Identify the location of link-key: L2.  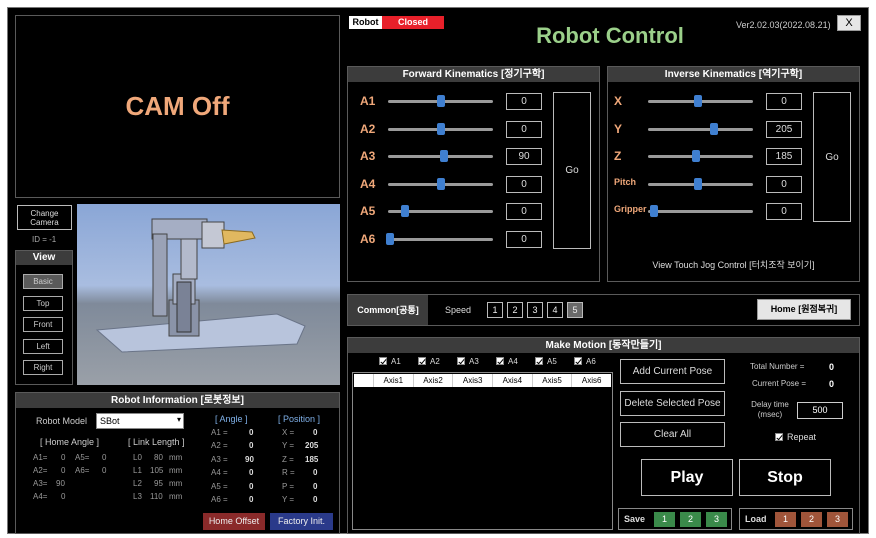
(137, 483).